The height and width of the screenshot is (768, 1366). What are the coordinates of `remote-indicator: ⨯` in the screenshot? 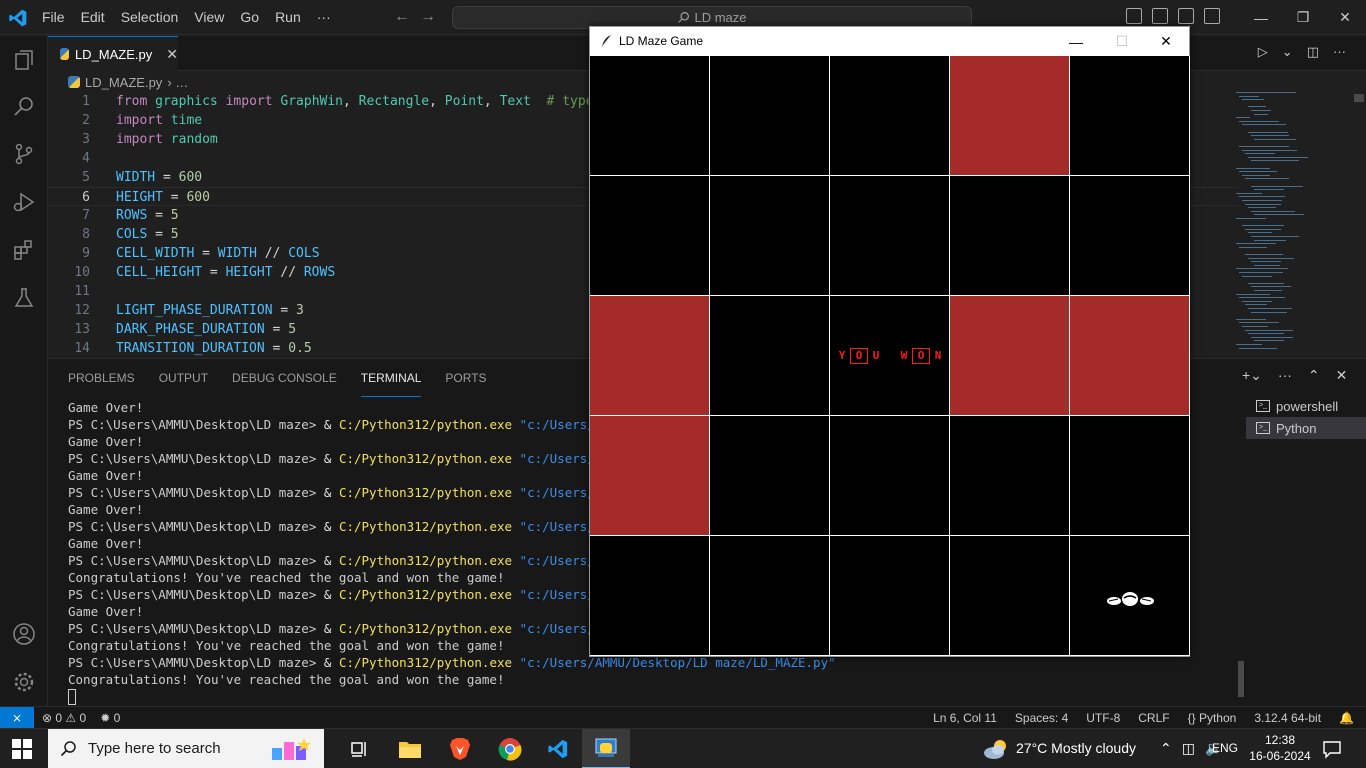 It's located at (17, 718).